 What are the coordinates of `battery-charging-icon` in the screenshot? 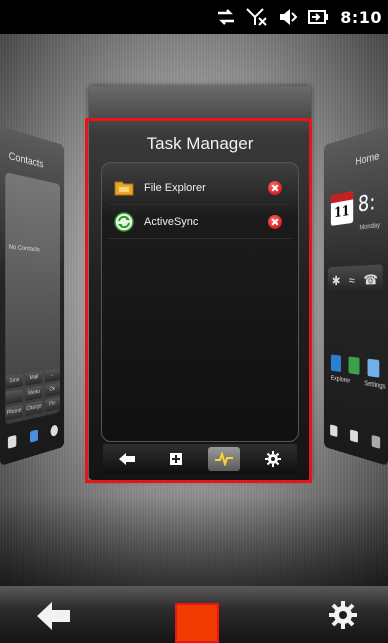 It's located at (318, 17).